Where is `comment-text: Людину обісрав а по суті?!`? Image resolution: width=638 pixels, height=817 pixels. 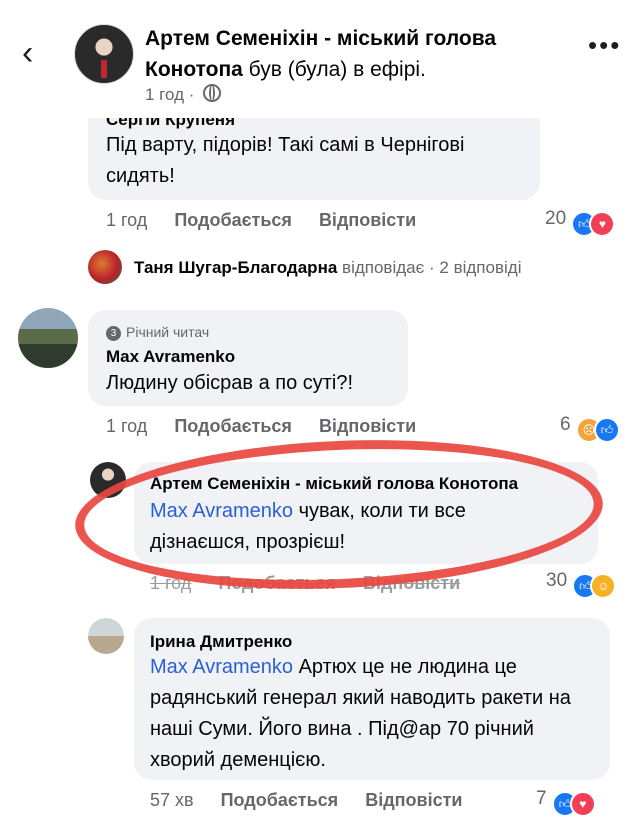 comment-text: Людину обісрав а по суті?! is located at coordinates (230, 383).